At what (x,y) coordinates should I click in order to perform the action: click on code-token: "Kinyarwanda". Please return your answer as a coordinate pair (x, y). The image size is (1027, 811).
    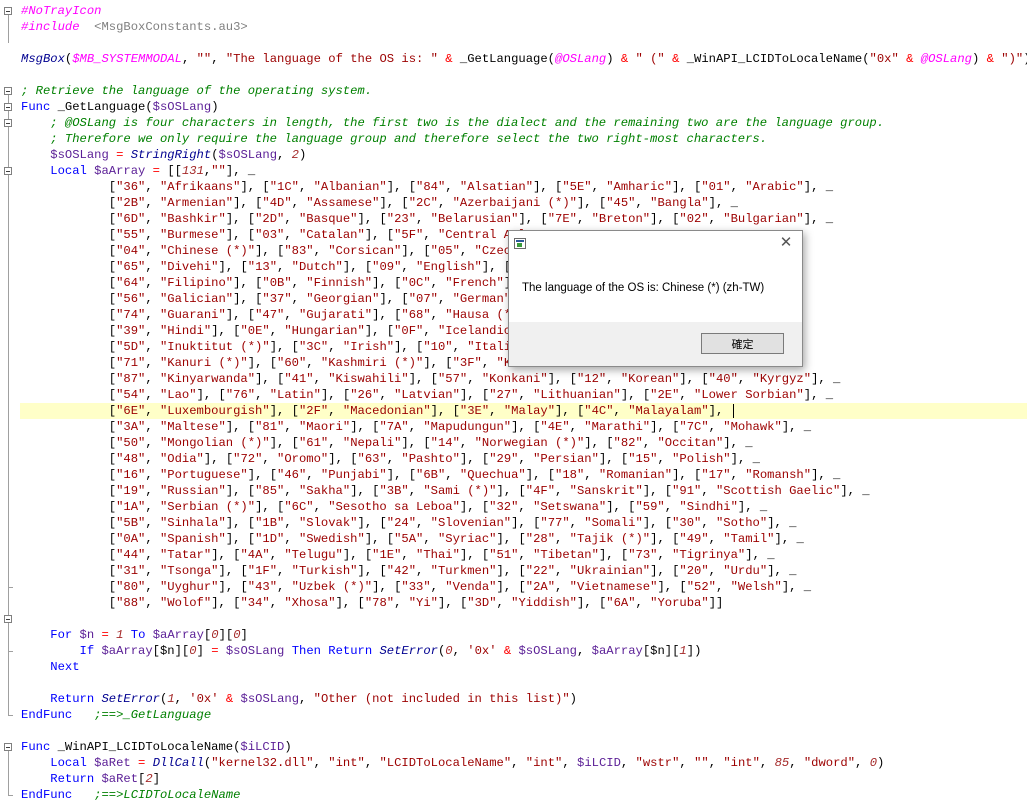
    Looking at the image, I should click on (207, 379).